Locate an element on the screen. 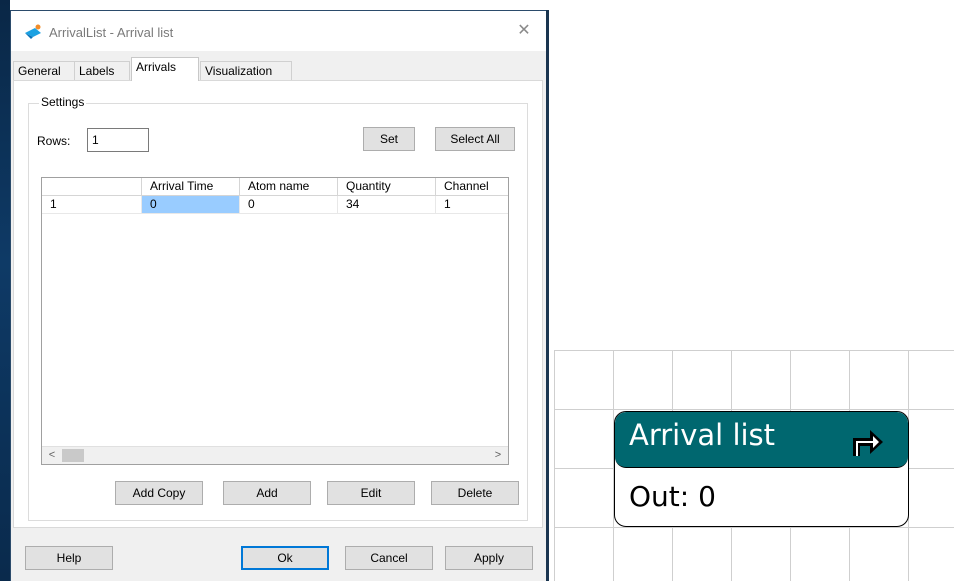 The height and width of the screenshot is (581, 954). quantity-cell: 34 is located at coordinates (387, 205).